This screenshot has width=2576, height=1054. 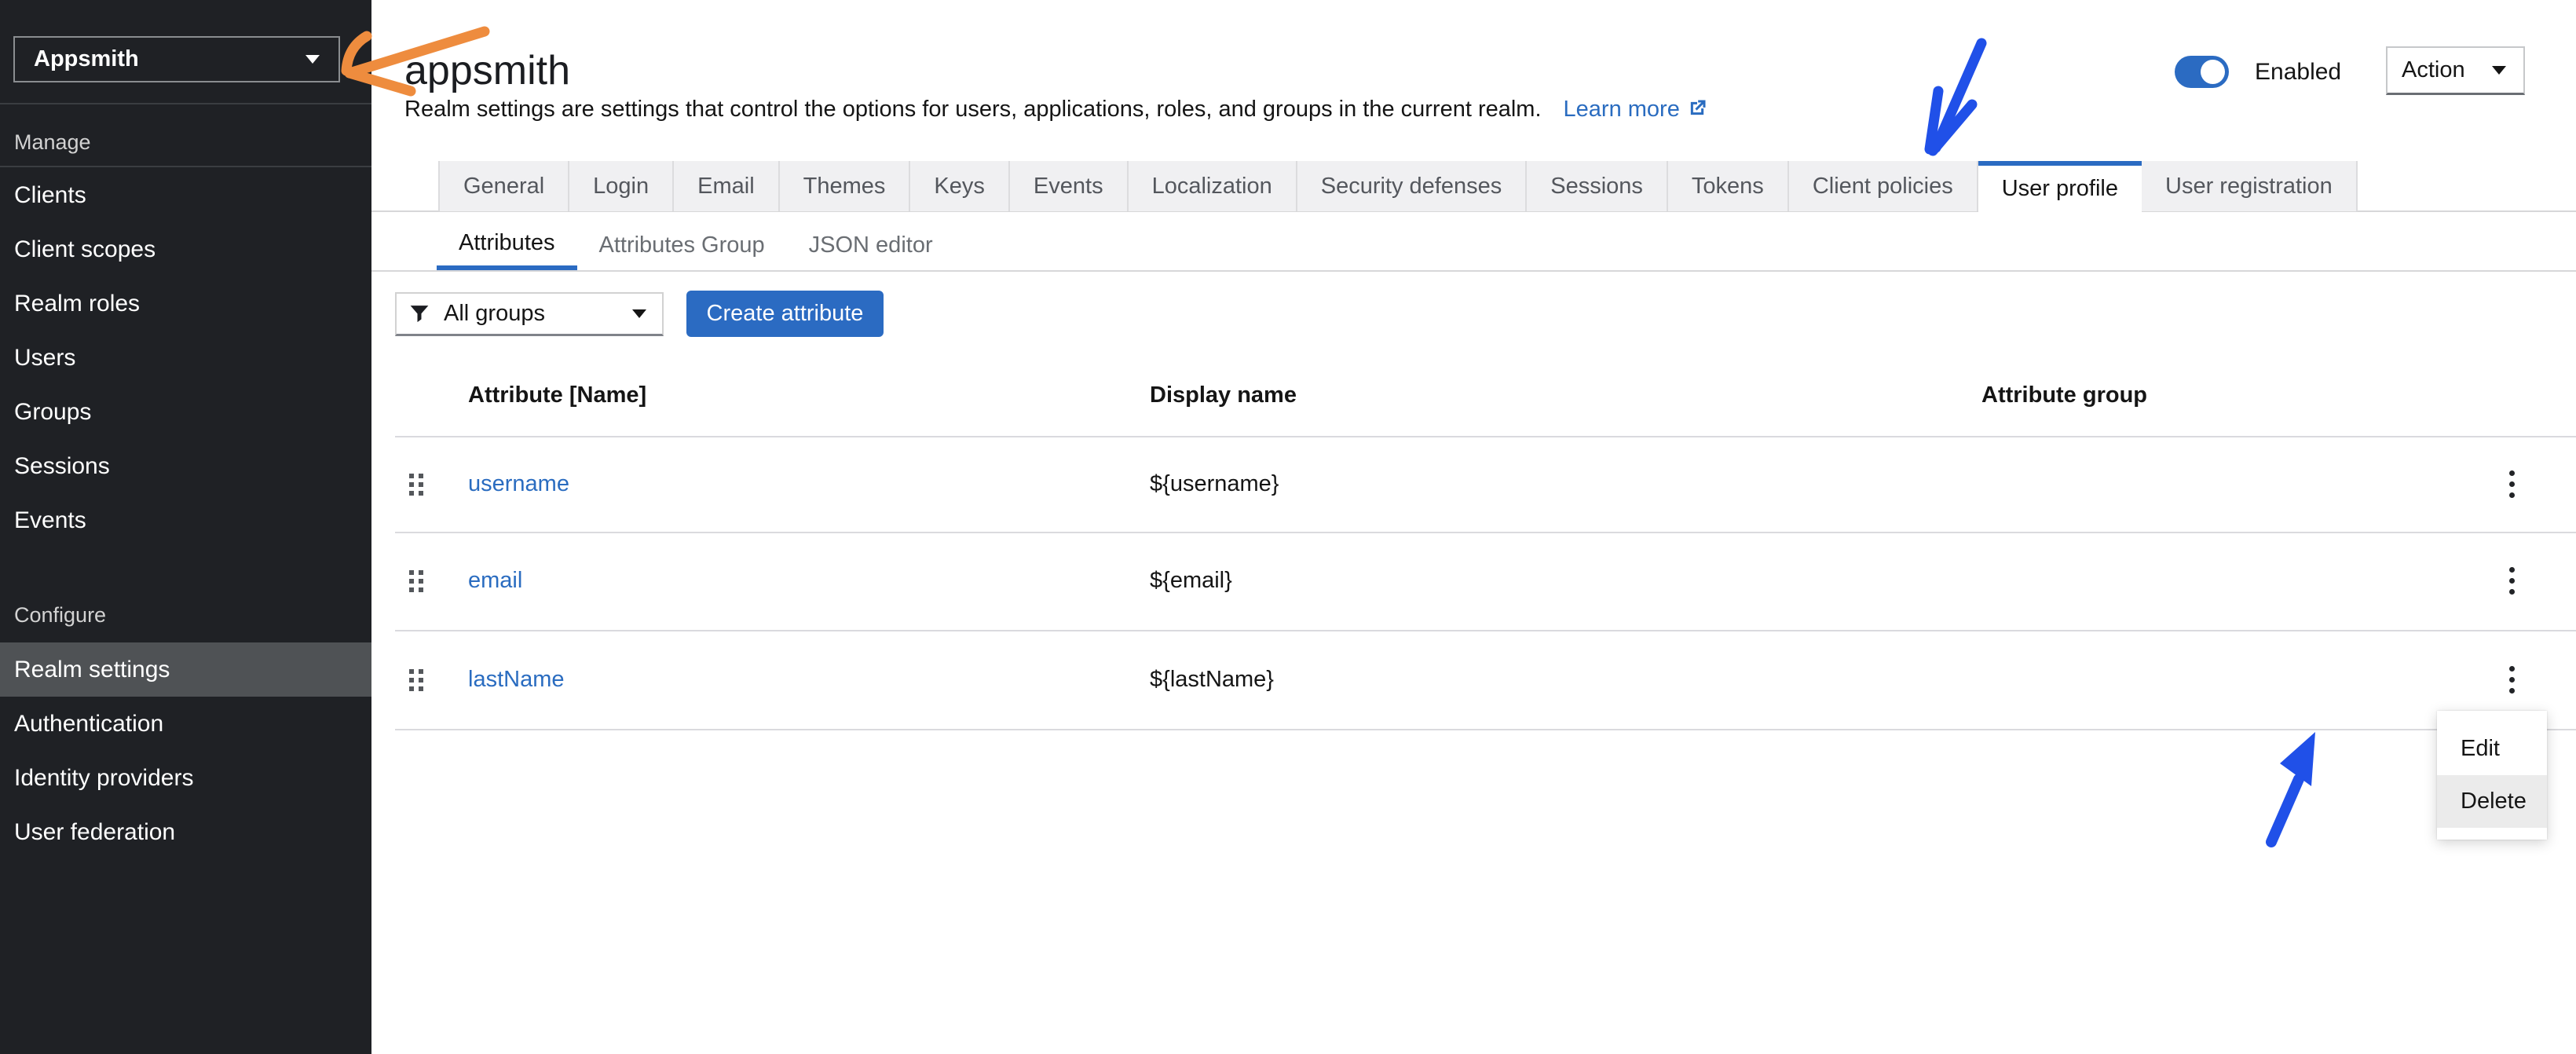 What do you see at coordinates (86, 58) in the screenshot?
I see `realm-selector-value: Appsmith` at bounding box center [86, 58].